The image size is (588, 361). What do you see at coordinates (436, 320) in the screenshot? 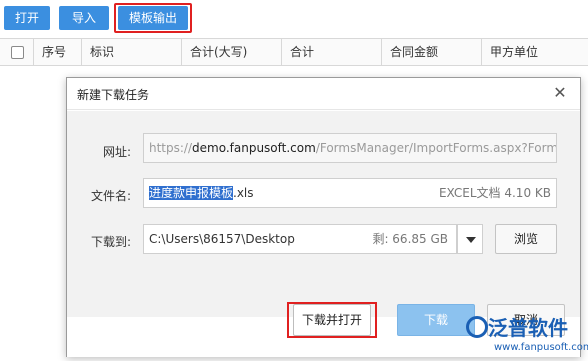
I see `download-button: 下载` at bounding box center [436, 320].